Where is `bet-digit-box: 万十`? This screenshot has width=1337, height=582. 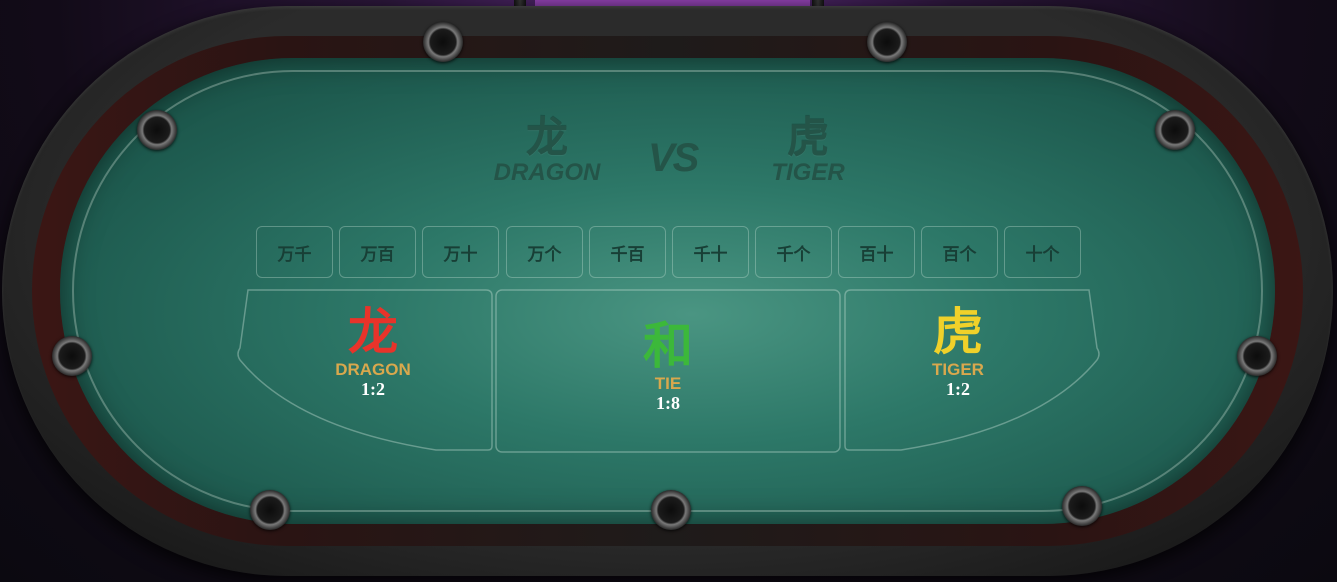 bet-digit-box: 万十 is located at coordinates (460, 252).